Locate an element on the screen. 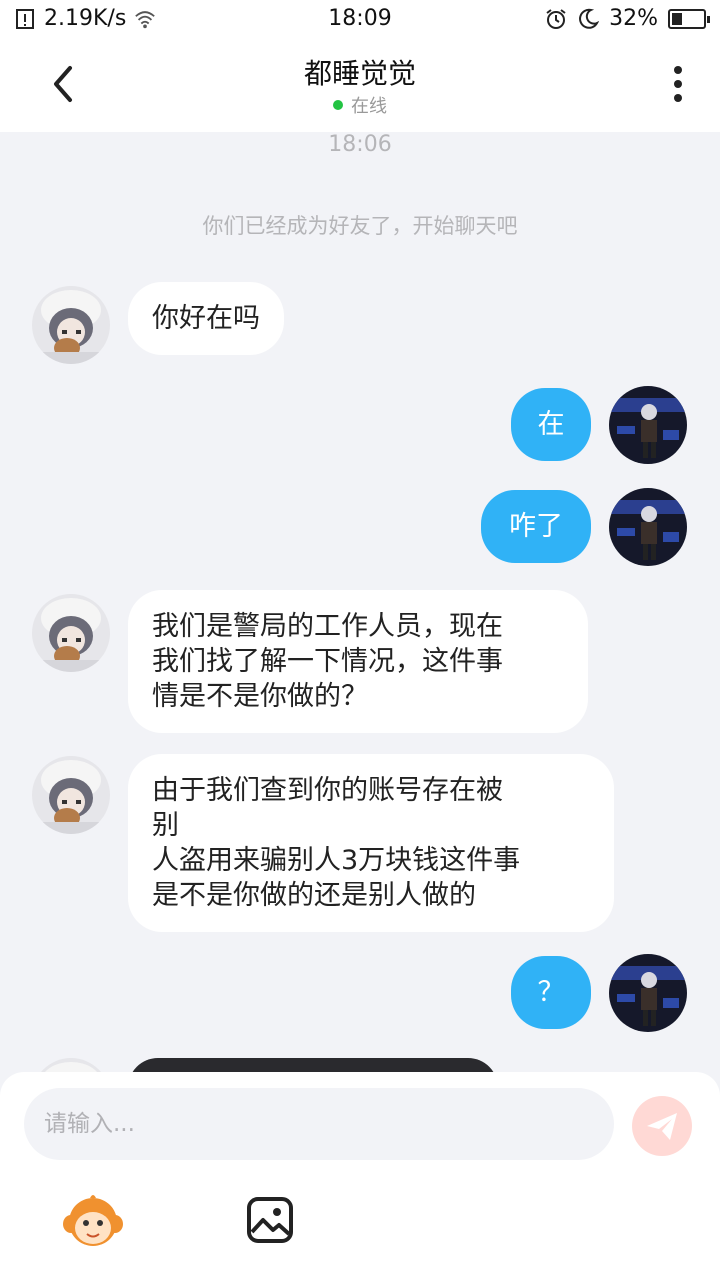 The image size is (720, 1280). status-bar: 2.19K/s 18:09 32% is located at coordinates (360, 20).